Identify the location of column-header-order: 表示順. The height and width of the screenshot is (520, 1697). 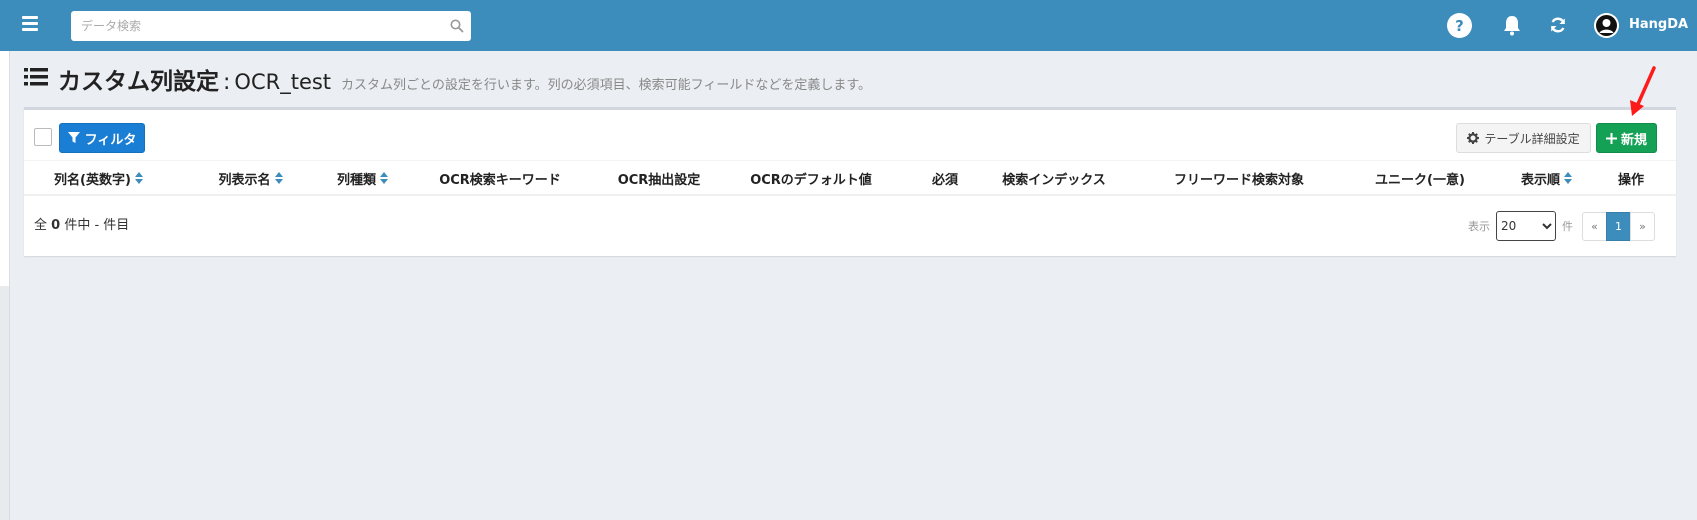
(1547, 178).